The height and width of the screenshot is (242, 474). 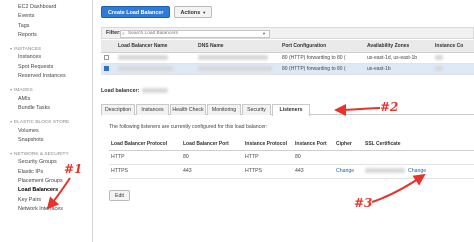 I want to click on sidebar-section-elastic-block-store: ▾ ELASTIC BLOCK STORE, so click(x=46, y=121).